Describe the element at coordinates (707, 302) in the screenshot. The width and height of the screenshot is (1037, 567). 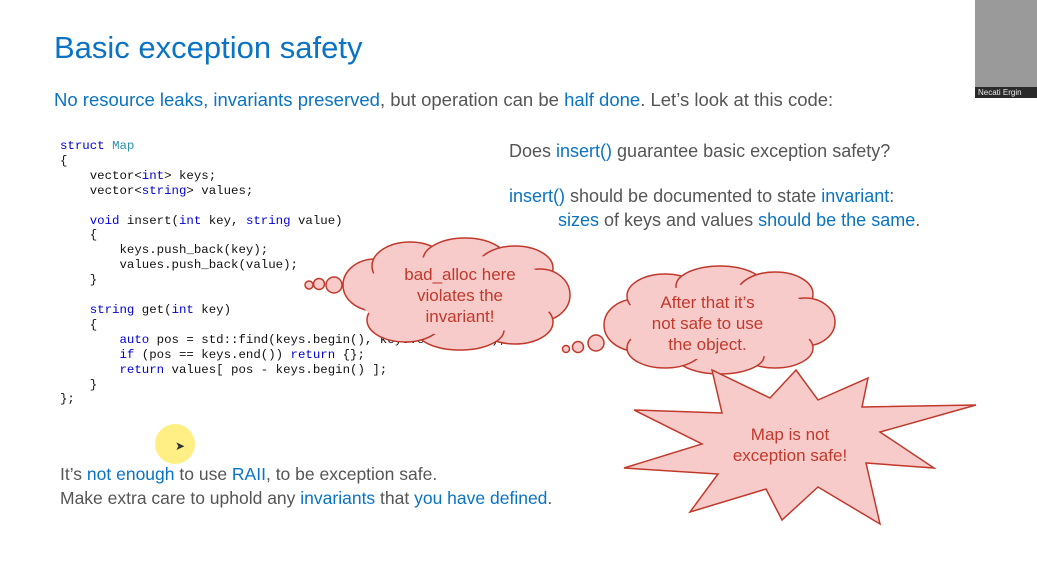
I see `bubble2-line: After that it’s` at that location.